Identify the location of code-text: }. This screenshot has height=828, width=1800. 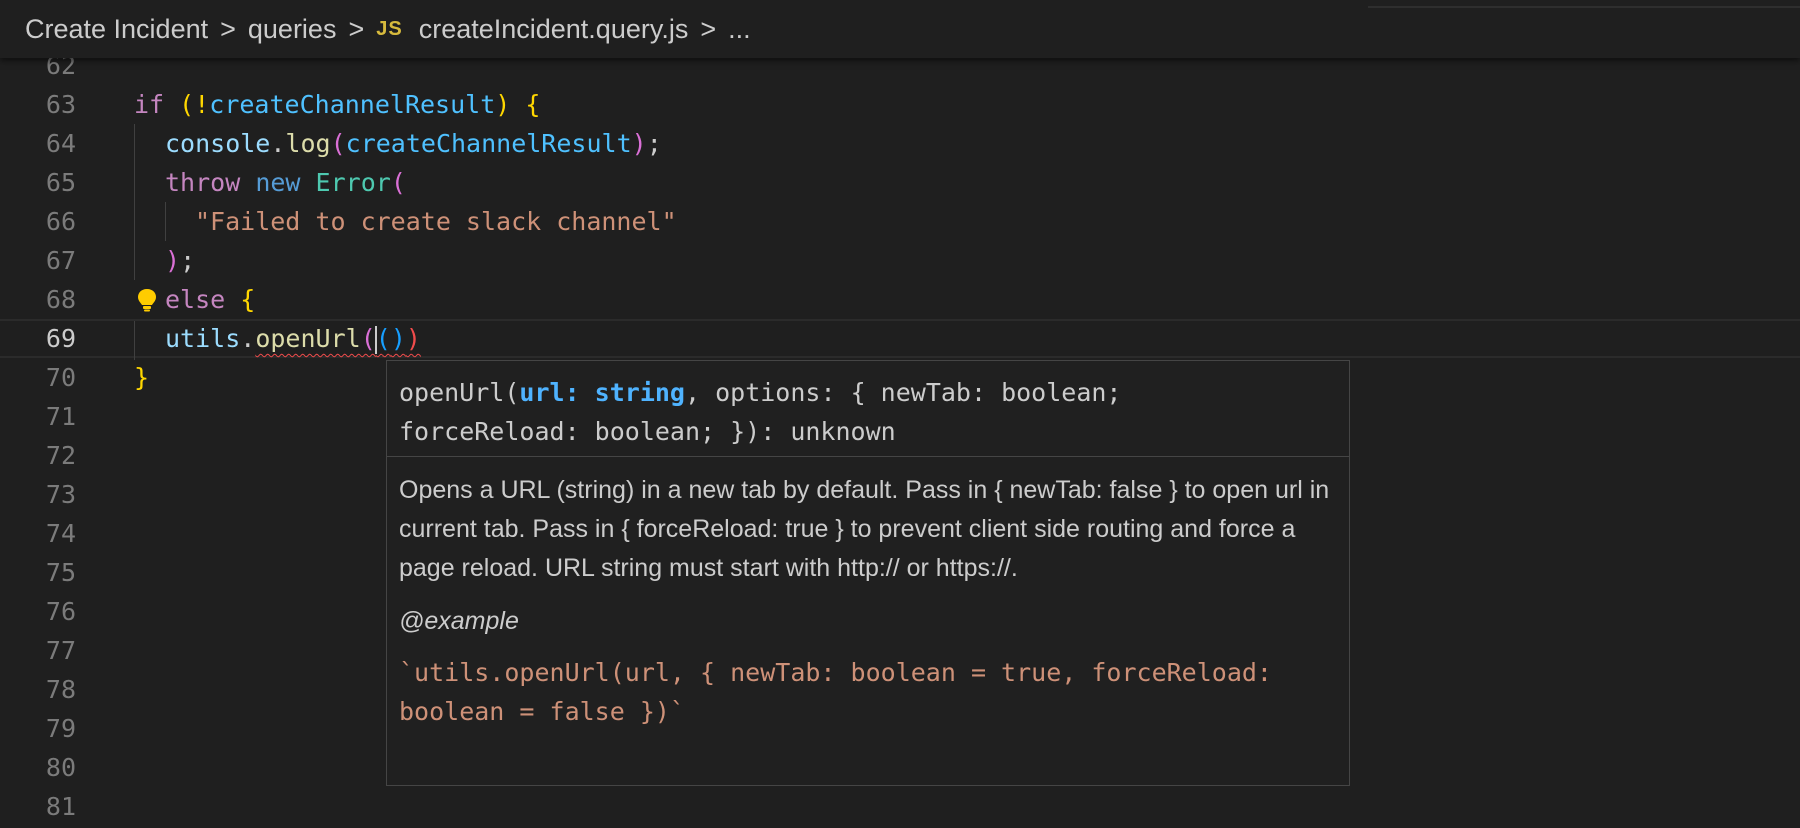
(142, 377).